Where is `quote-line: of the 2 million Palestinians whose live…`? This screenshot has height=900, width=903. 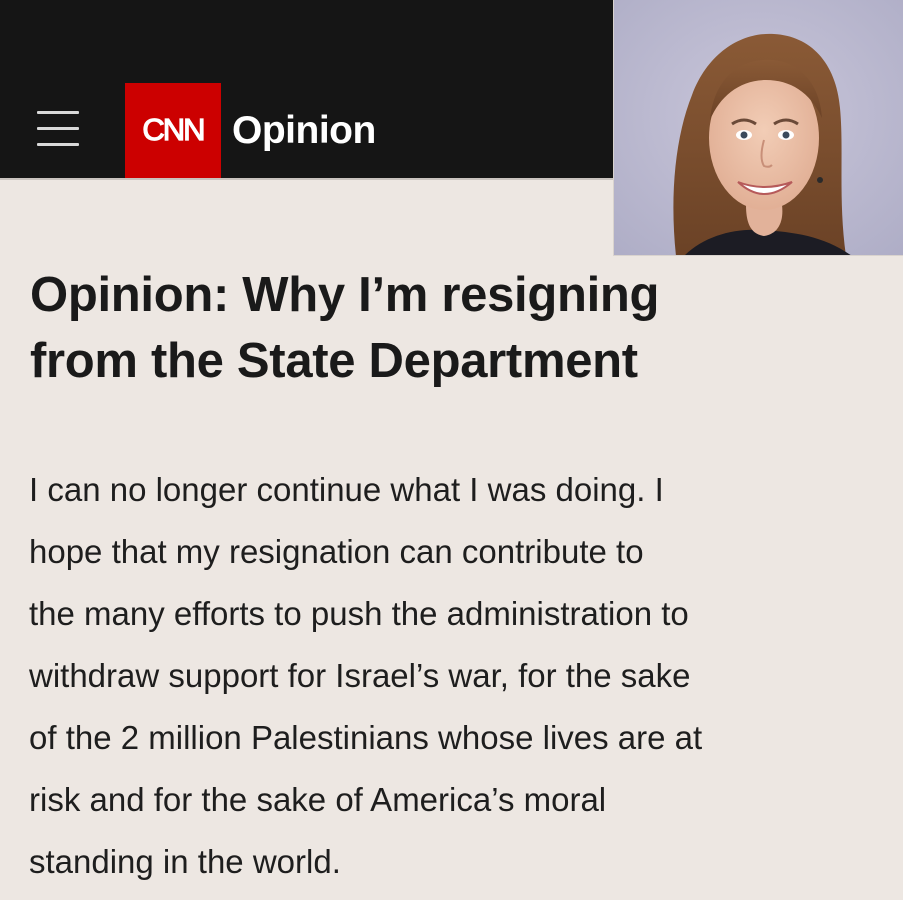
quote-line: of the 2 million Palestinians whose live… is located at coordinates (366, 737).